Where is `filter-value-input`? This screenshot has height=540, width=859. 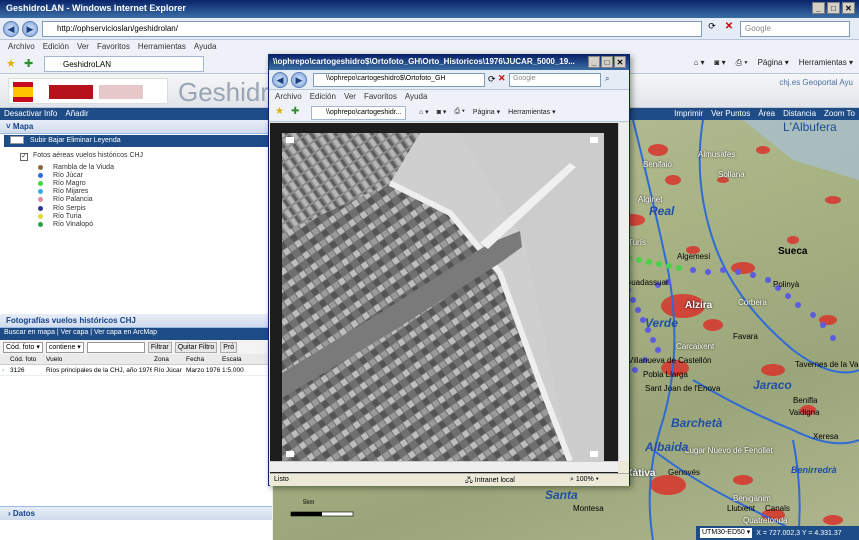
filter-value-input is located at coordinates (115, 347).